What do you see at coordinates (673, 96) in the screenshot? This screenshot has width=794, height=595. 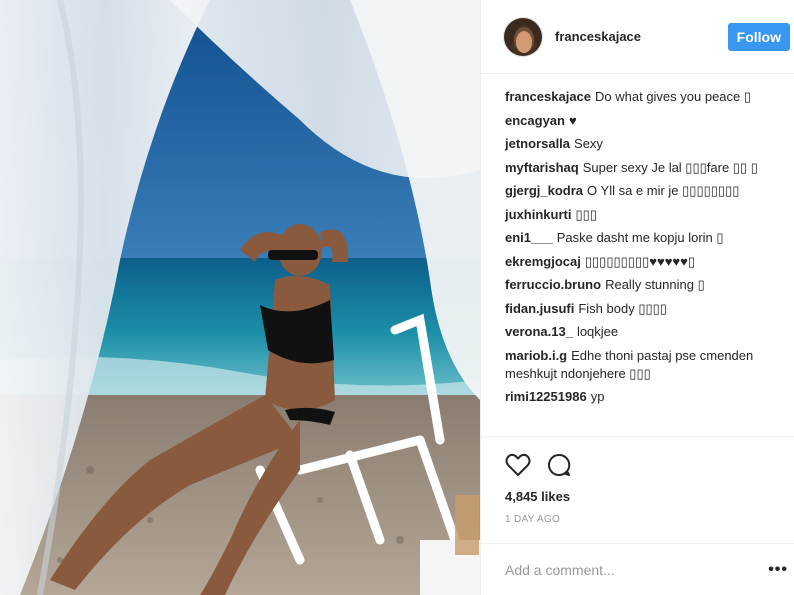 I see `comment-text: Do what gives you peace ▯` at bounding box center [673, 96].